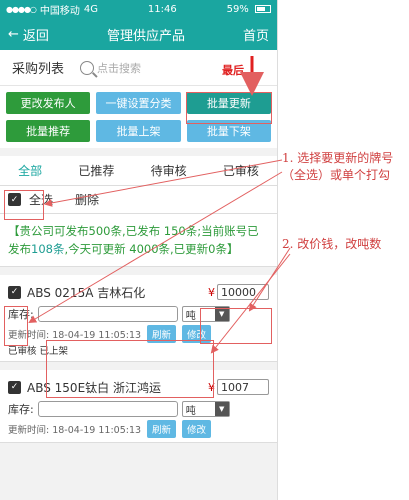  Describe the element at coordinates (138, 131) in the screenshot. I see `batch-list-button: 批量上架` at that location.